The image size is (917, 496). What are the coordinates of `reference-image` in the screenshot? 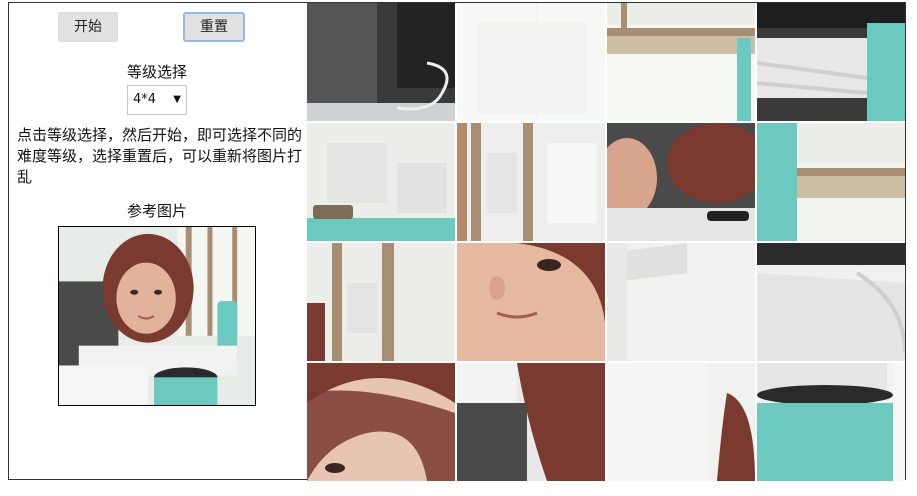 It's located at (157, 316).